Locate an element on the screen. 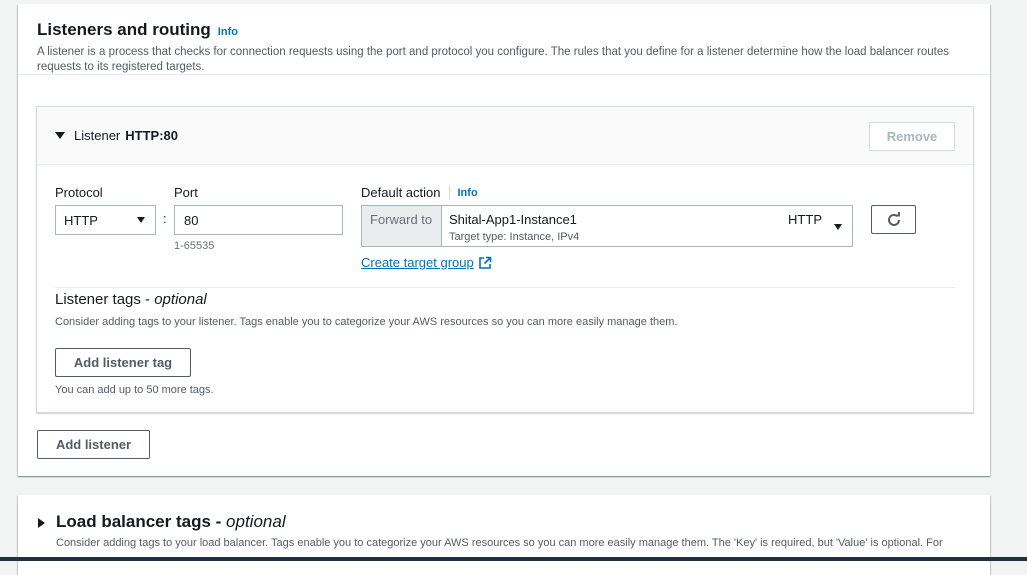 The width and height of the screenshot is (1027, 575). create-target-group-link: Create target group is located at coordinates (426, 262).